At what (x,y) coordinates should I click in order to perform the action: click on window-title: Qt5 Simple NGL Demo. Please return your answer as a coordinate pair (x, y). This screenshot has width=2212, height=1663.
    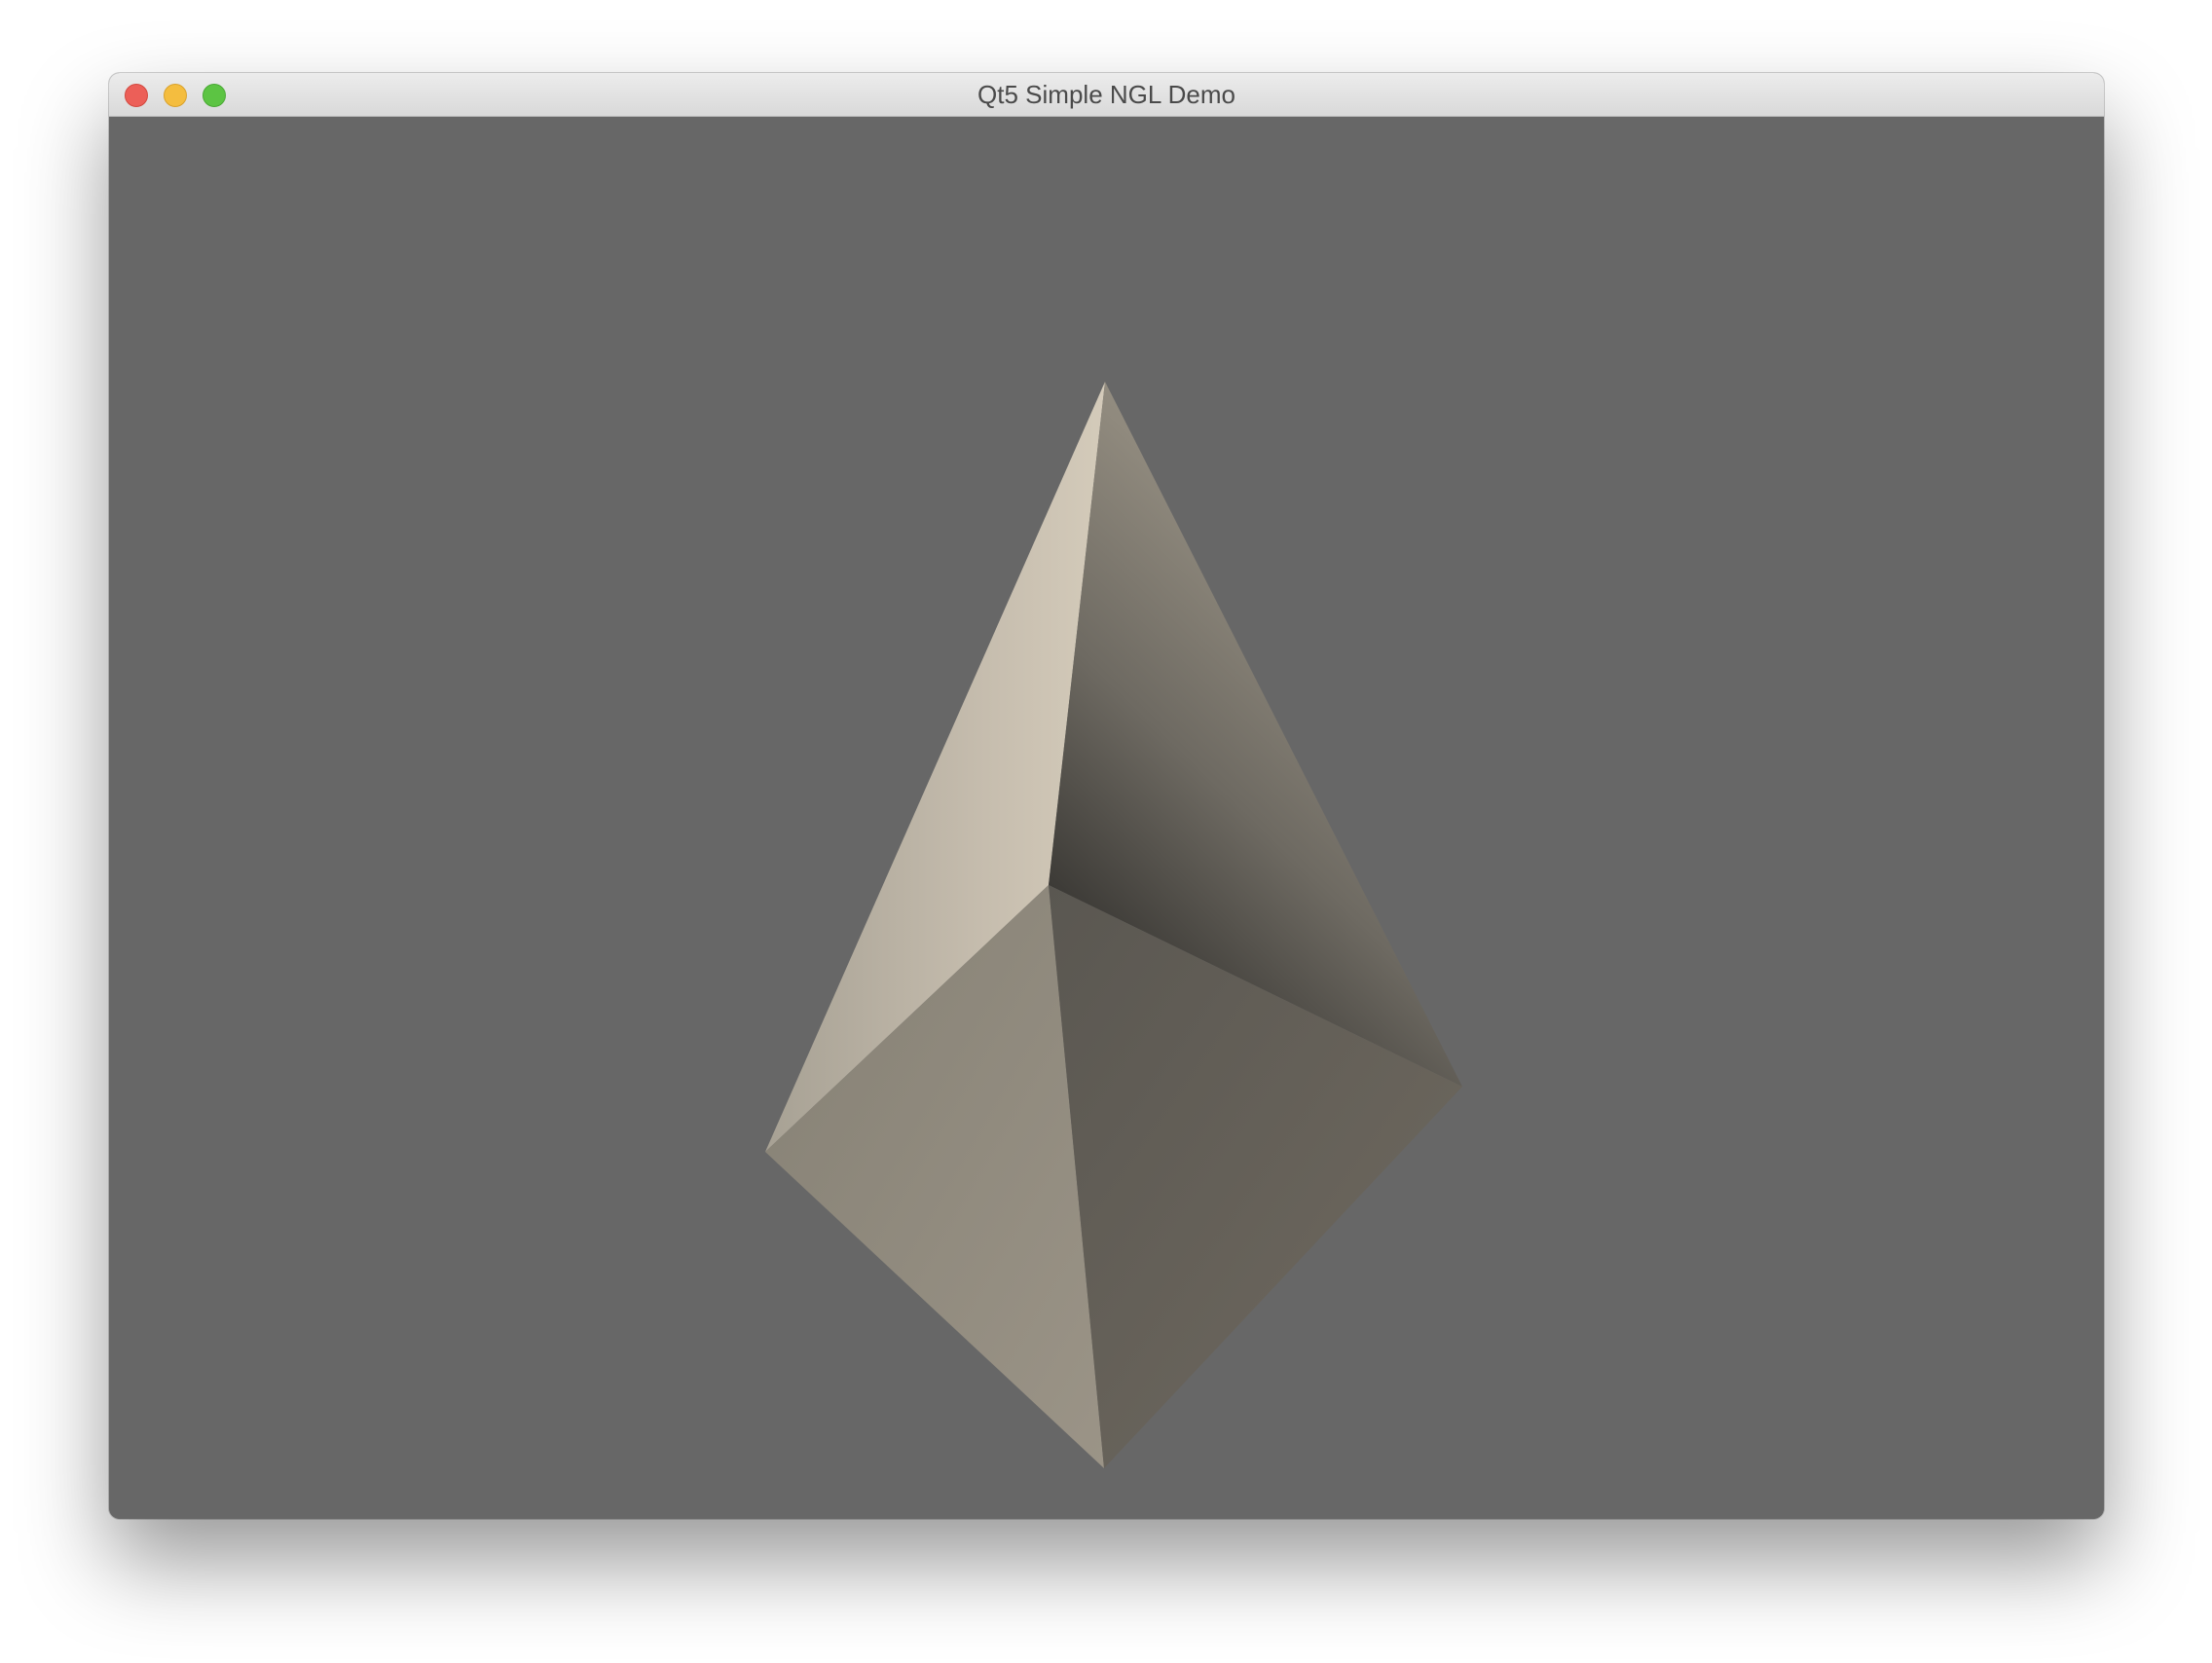
    Looking at the image, I should click on (1106, 94).